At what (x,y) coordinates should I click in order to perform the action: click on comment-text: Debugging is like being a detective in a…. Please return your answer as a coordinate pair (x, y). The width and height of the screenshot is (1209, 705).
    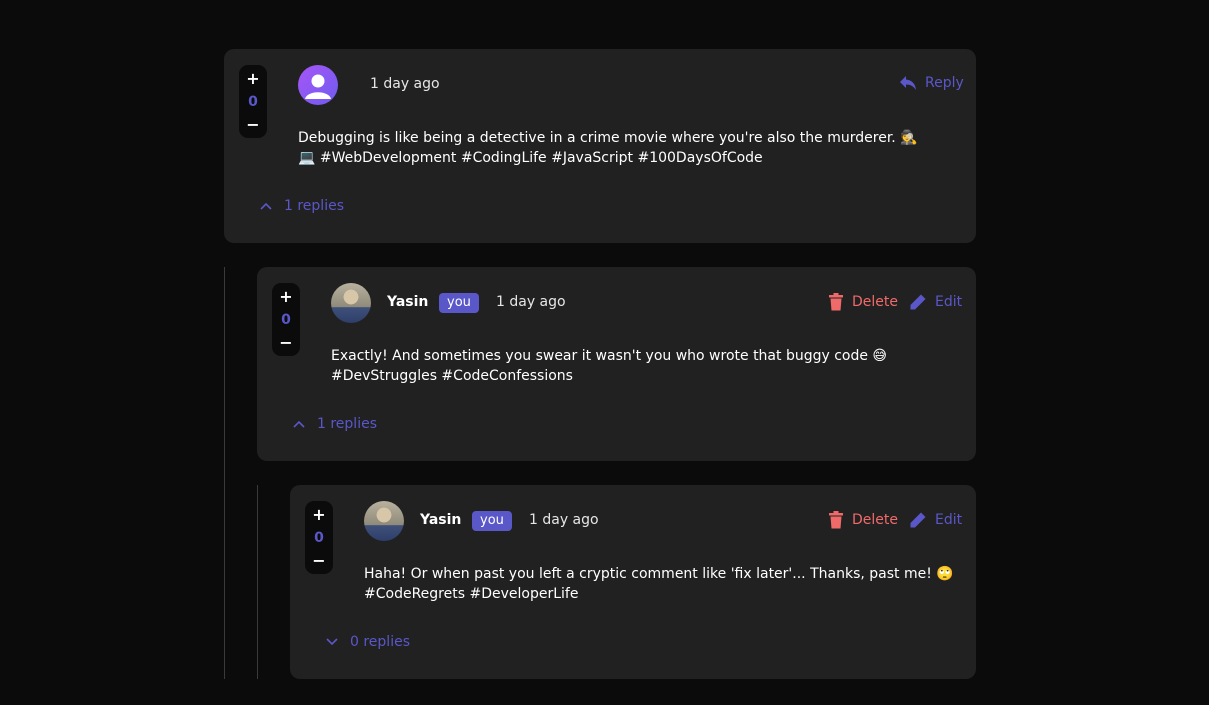
    Looking at the image, I should click on (608, 148).